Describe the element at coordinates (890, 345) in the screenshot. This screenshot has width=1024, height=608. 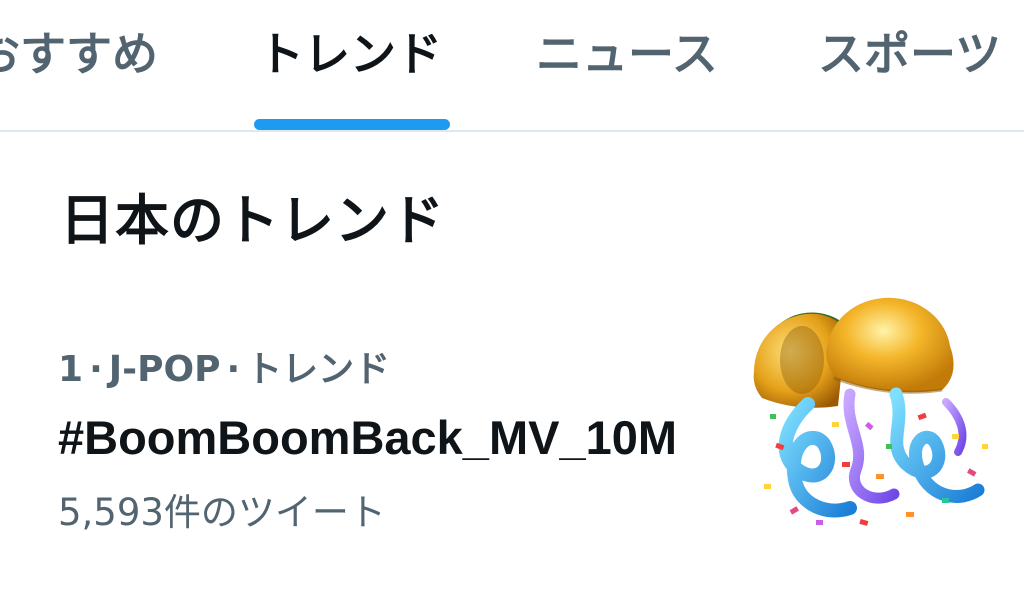
I see `kusudama-right-half` at that location.